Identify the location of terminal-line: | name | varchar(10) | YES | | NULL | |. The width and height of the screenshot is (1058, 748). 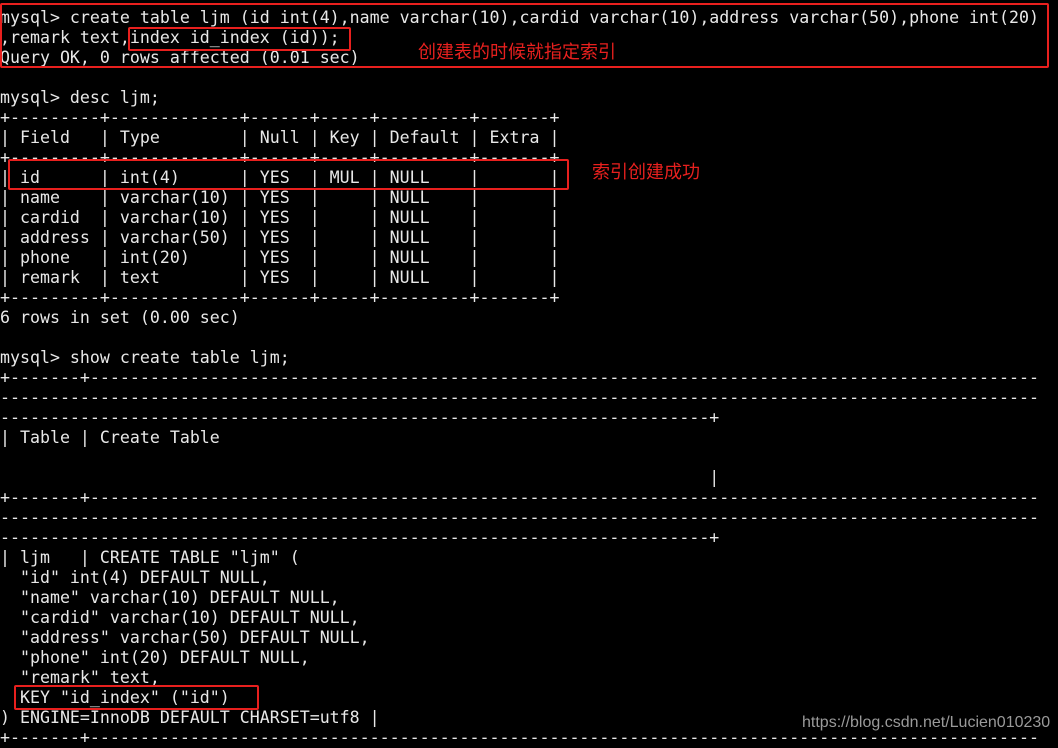
(280, 197).